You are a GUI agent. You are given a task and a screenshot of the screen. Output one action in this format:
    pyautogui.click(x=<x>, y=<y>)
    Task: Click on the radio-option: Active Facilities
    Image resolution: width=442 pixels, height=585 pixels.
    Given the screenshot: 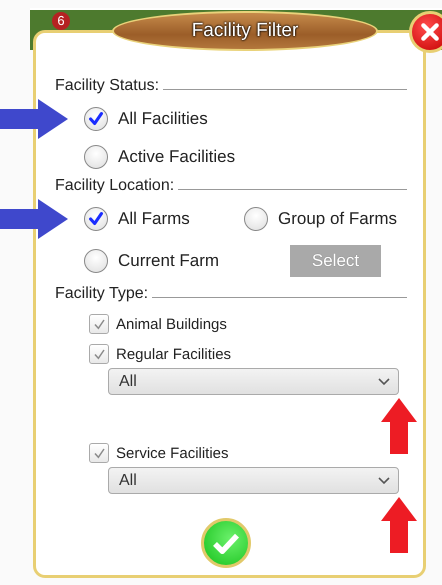 What is the action you would take?
    pyautogui.click(x=245, y=157)
    